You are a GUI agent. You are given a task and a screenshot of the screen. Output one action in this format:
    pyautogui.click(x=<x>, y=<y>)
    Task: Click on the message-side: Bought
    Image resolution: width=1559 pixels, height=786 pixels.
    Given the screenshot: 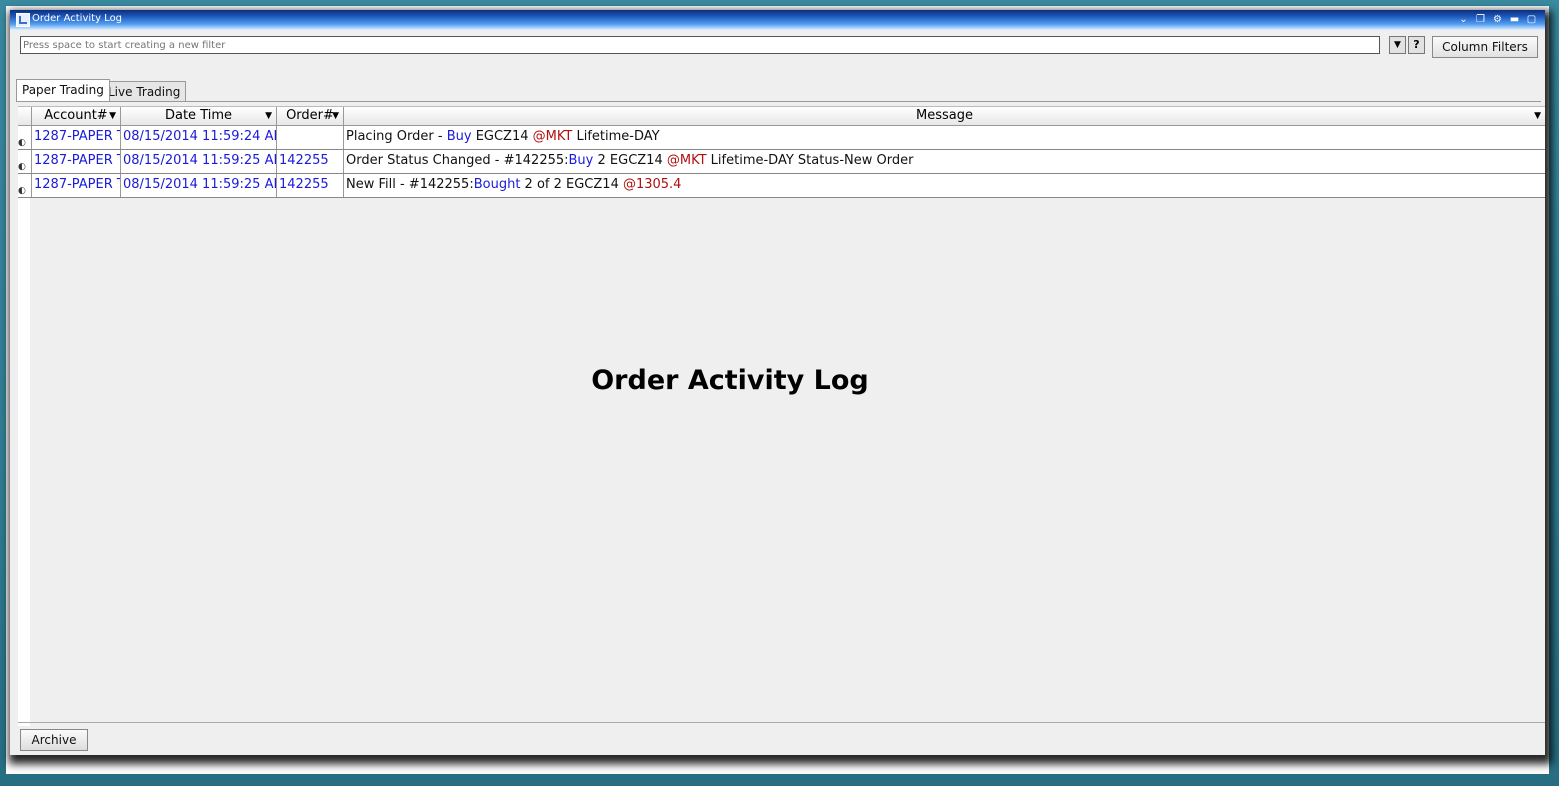 What is the action you would take?
    pyautogui.click(x=497, y=184)
    